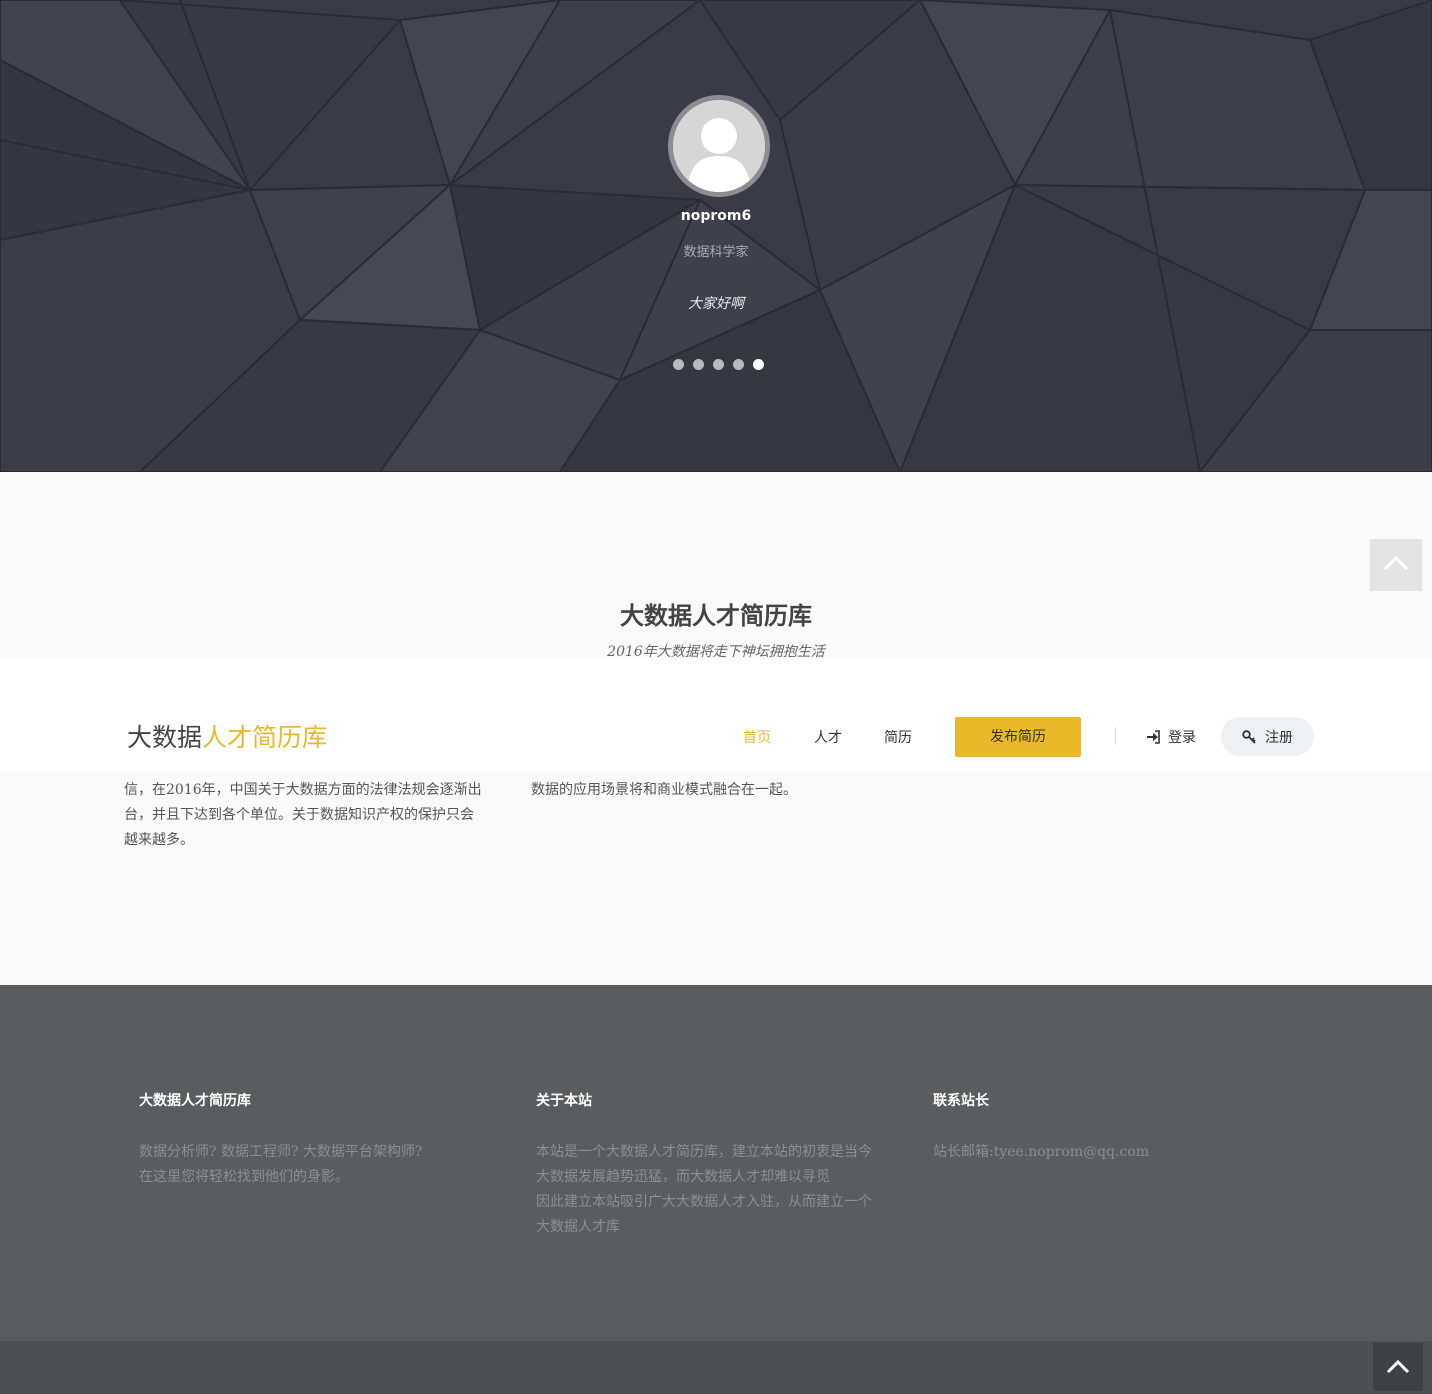 This screenshot has height=1394, width=1432. I want to click on carousel-indicators, so click(718, 364).